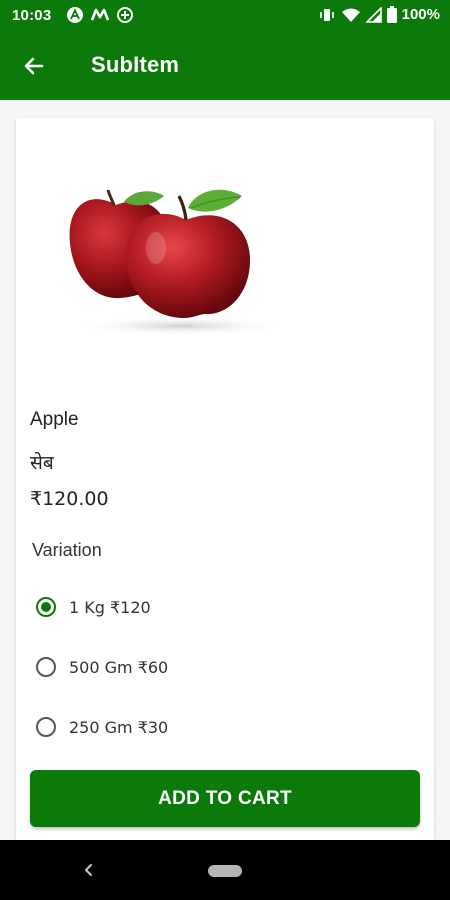 The height and width of the screenshot is (900, 450). Describe the element at coordinates (420, 14) in the screenshot. I see `battery-percent: 100%` at that location.